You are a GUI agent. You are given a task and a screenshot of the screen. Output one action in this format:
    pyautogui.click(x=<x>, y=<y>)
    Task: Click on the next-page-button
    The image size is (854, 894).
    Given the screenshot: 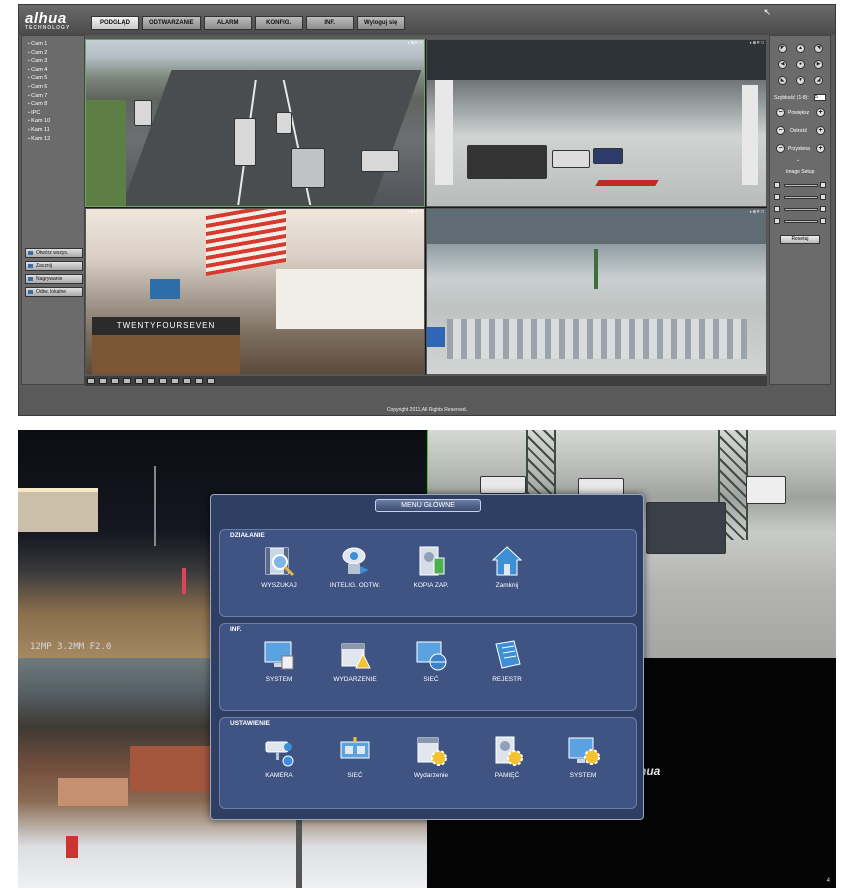 What is the action you would take?
    pyautogui.click(x=211, y=381)
    